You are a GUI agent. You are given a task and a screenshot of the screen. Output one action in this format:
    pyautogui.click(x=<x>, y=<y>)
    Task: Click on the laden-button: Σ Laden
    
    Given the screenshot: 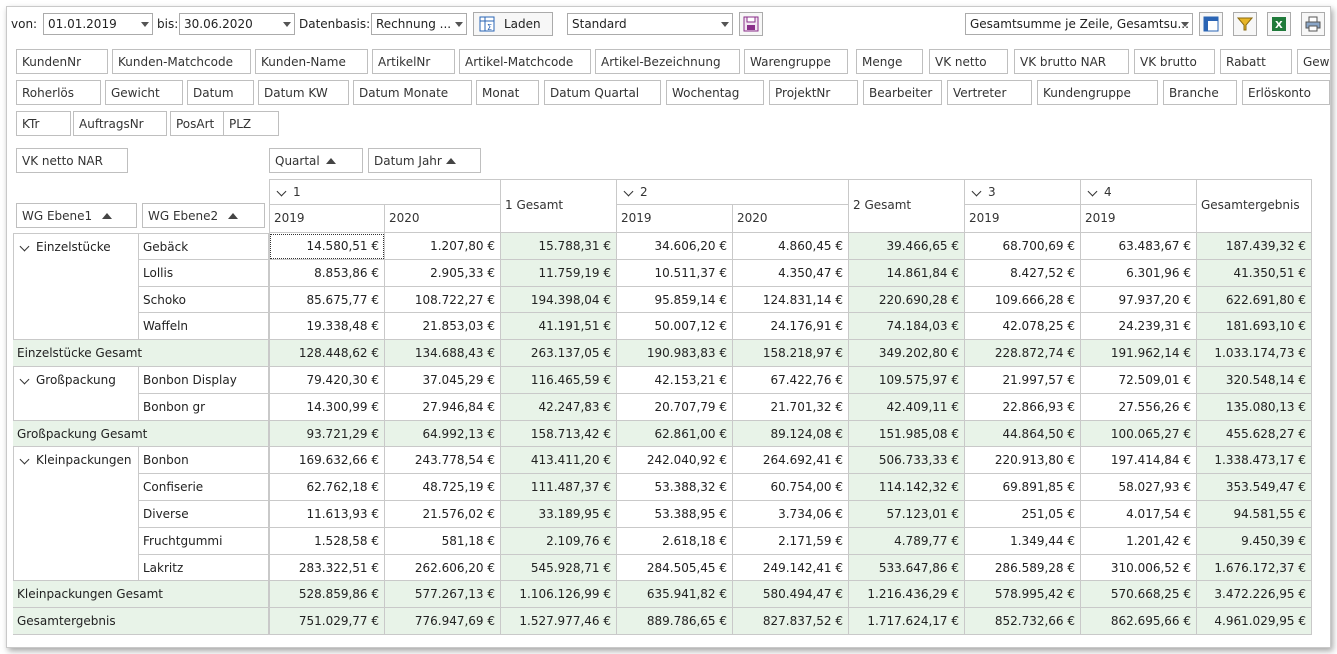 What is the action you would take?
    pyautogui.click(x=513, y=24)
    